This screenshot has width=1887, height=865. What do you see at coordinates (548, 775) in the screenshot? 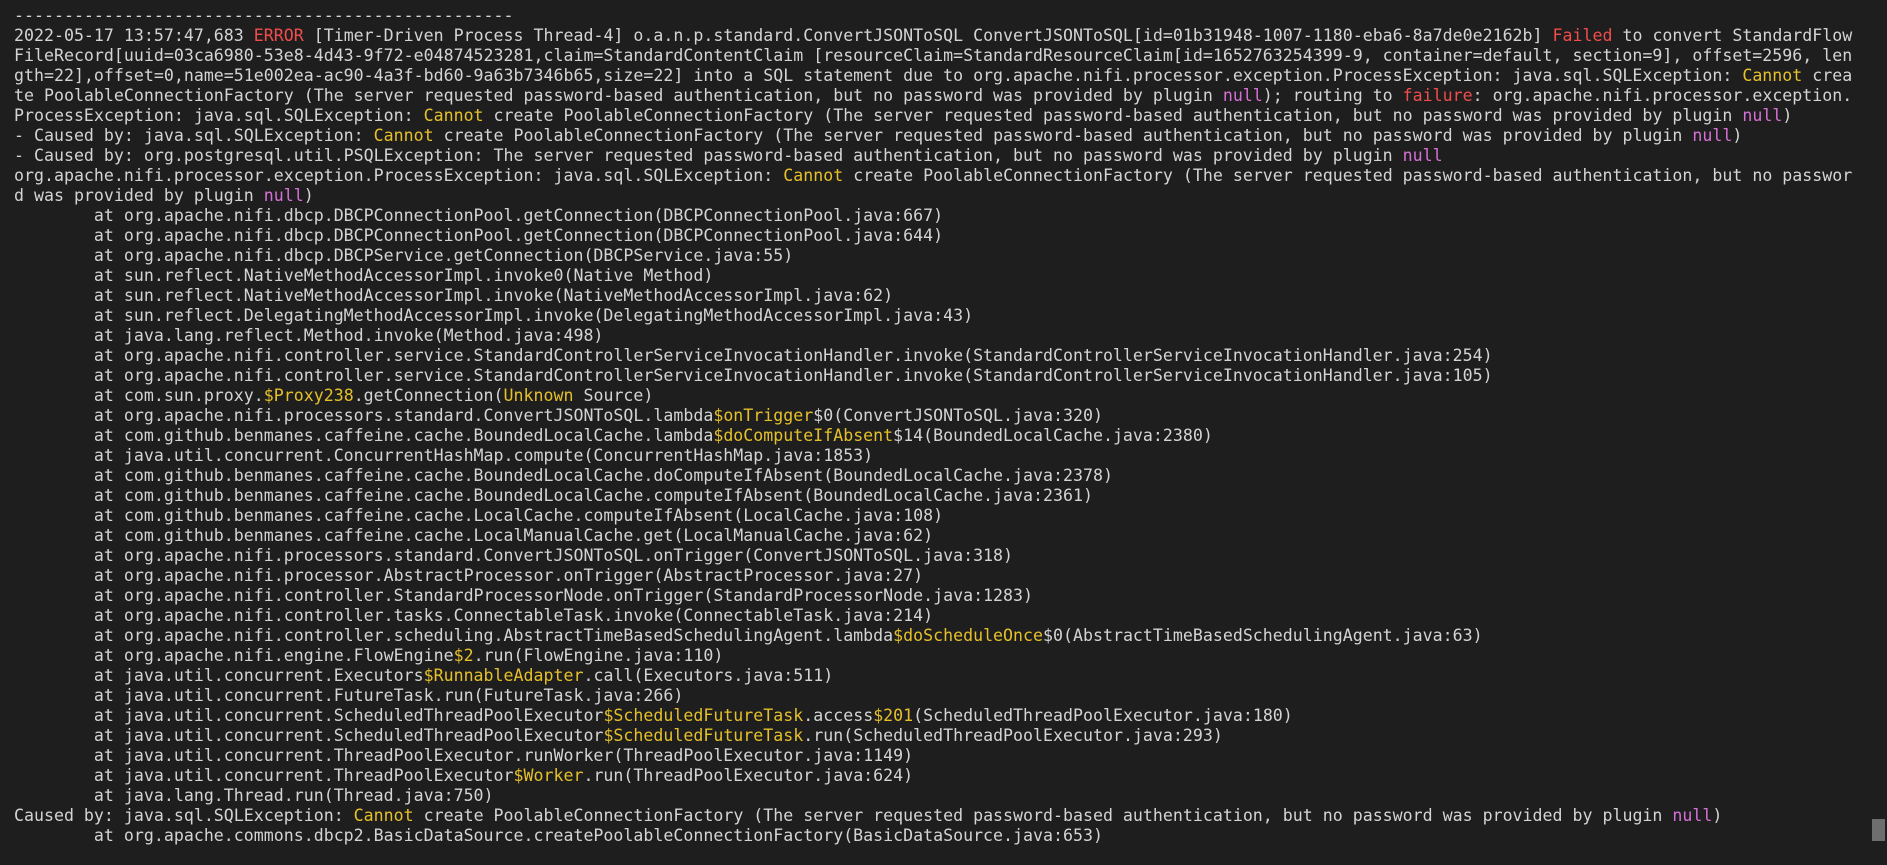
I see `log-text-segment: $Worker` at bounding box center [548, 775].